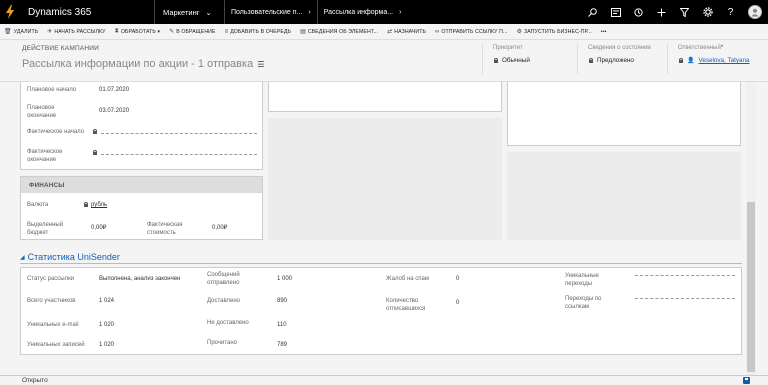 This screenshot has width=768, height=385. Describe the element at coordinates (384, 380) in the screenshot. I see `status-footer: Открыто` at that location.